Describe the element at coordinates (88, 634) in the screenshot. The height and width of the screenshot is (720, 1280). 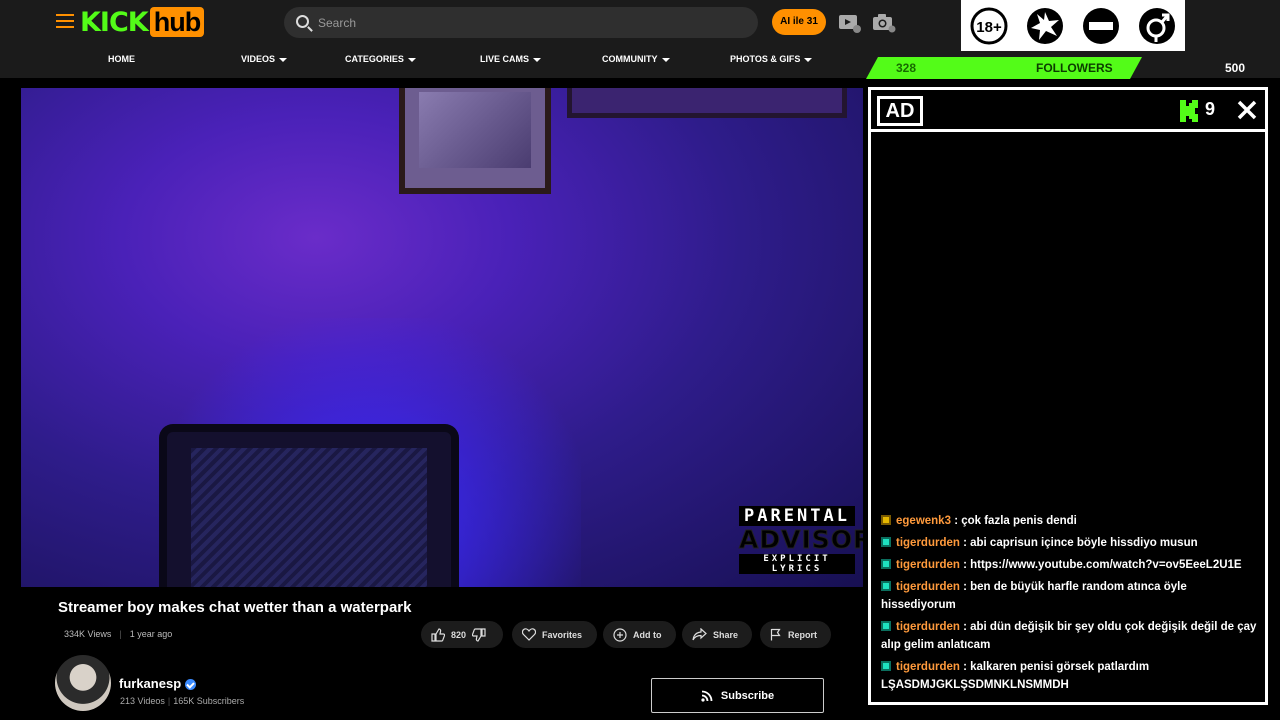
I see `view-count: 334K Views` at that location.